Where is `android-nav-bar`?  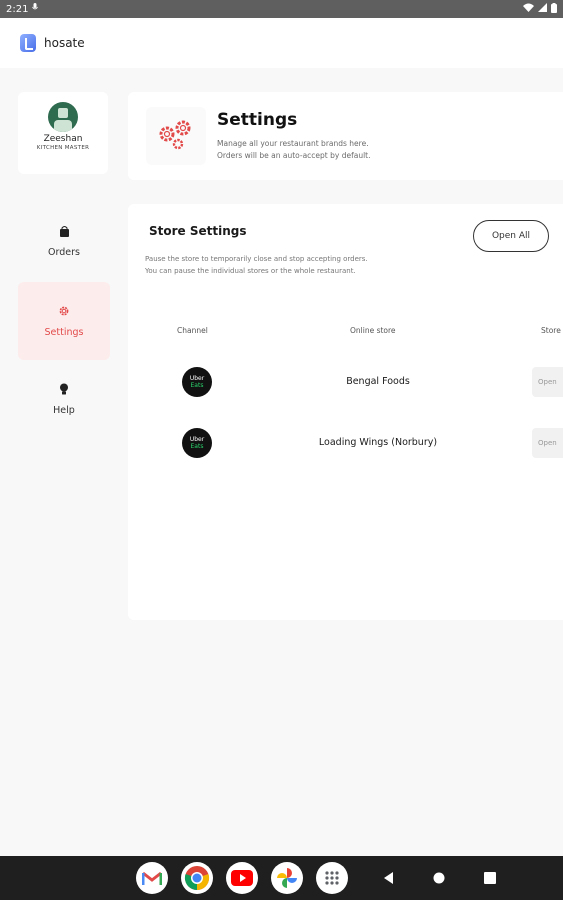 android-nav-bar is located at coordinates (281, 878).